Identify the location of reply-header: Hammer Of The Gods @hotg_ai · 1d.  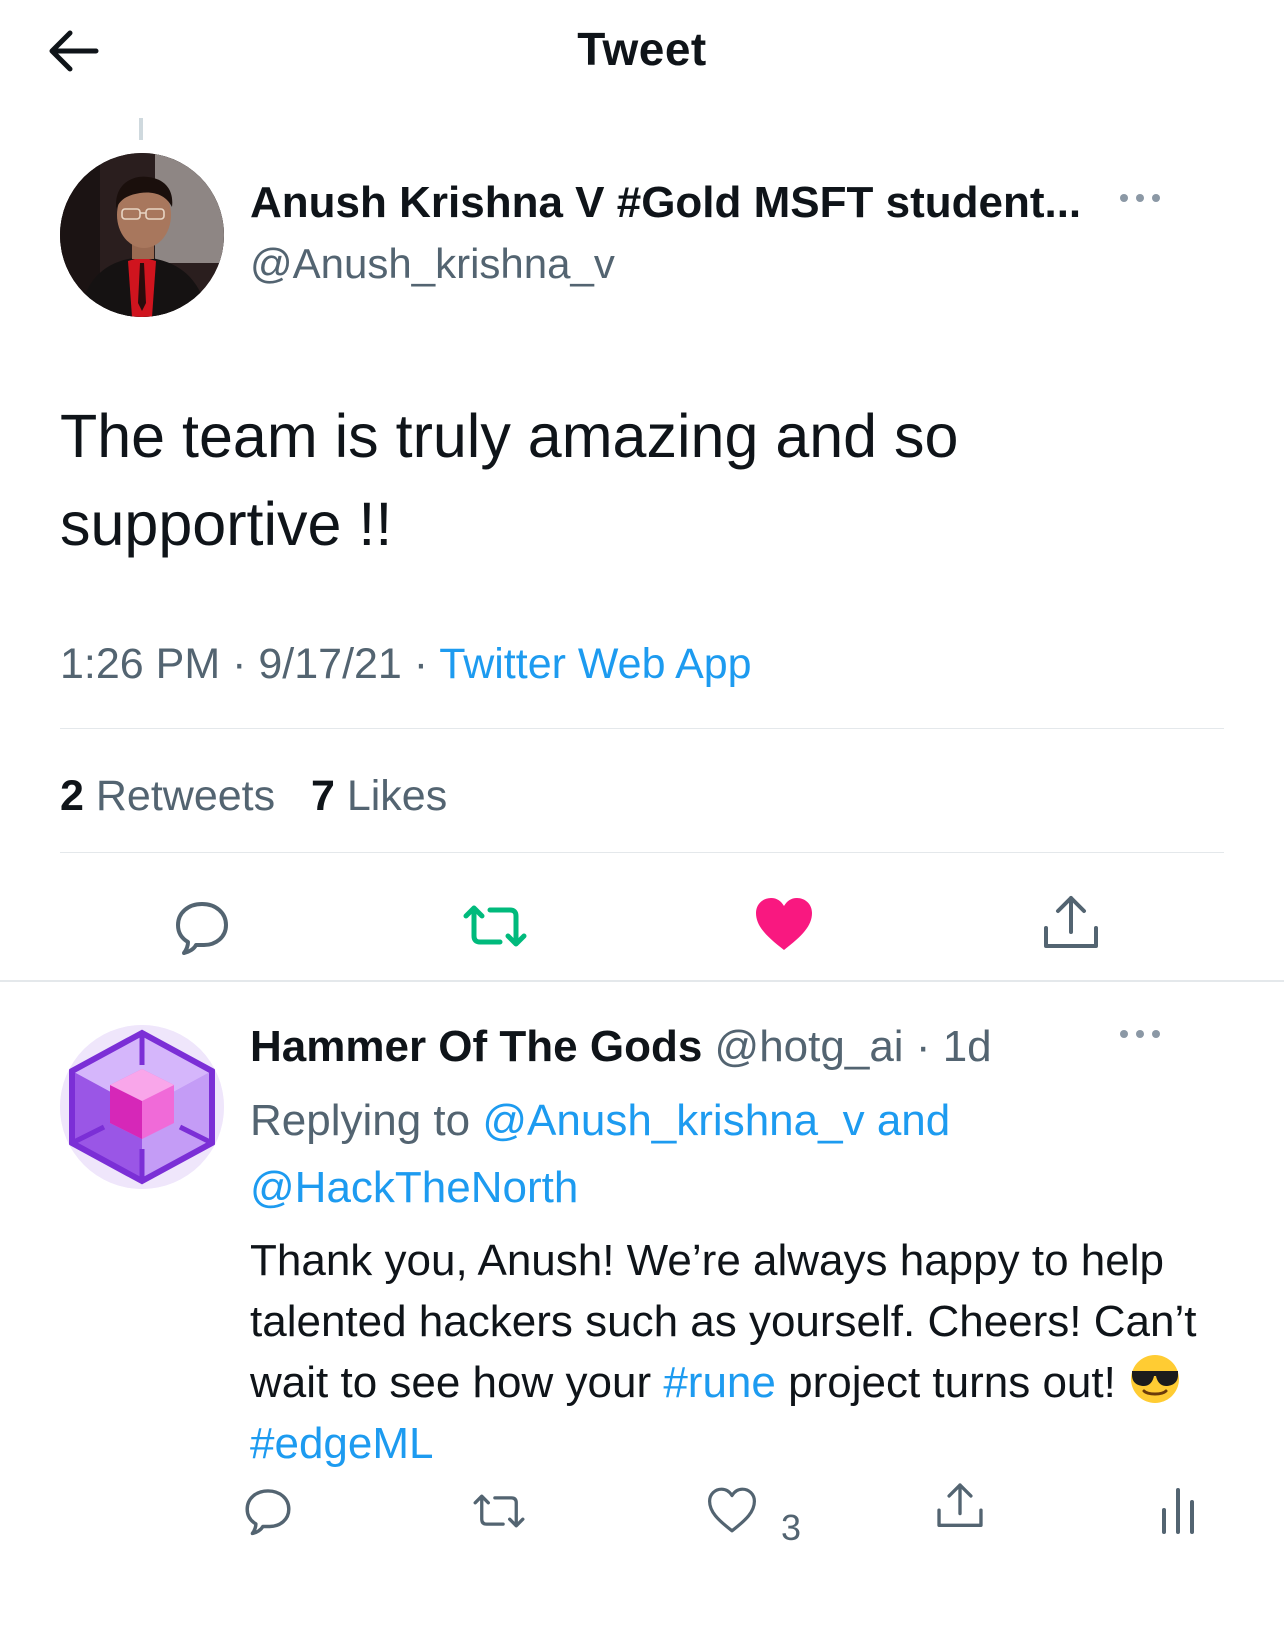
(621, 1047).